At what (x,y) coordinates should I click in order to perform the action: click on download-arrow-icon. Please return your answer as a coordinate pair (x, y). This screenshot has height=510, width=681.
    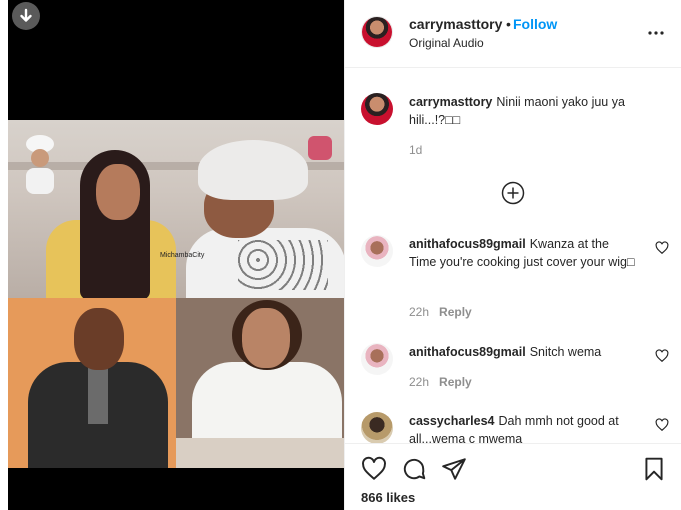
    Looking at the image, I should click on (26, 15).